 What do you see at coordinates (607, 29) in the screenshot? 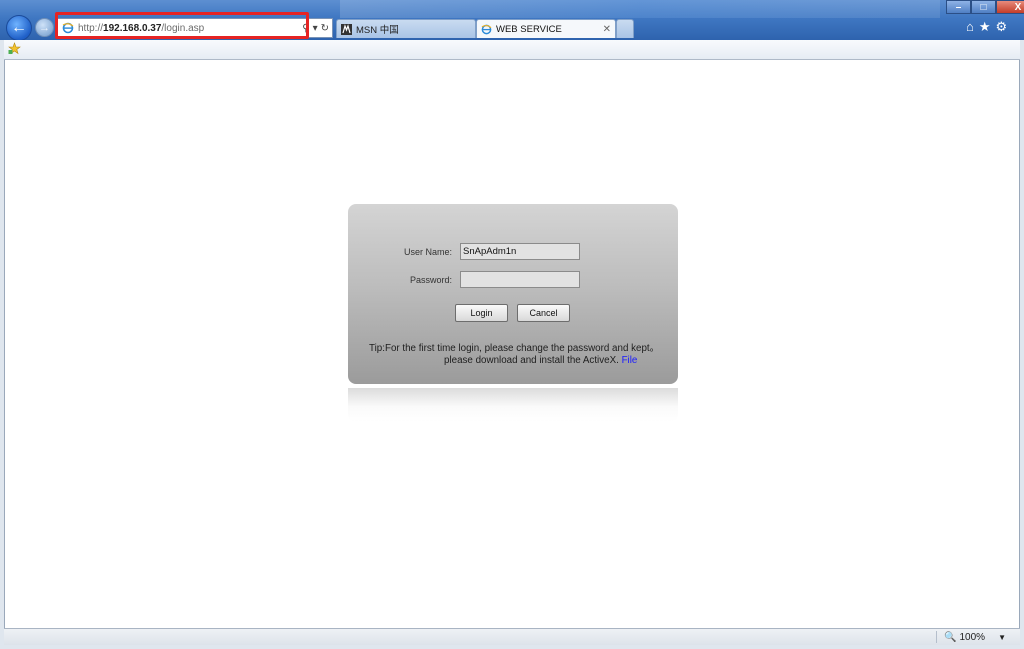
I see `close-tab-icon: ✕` at bounding box center [607, 29].